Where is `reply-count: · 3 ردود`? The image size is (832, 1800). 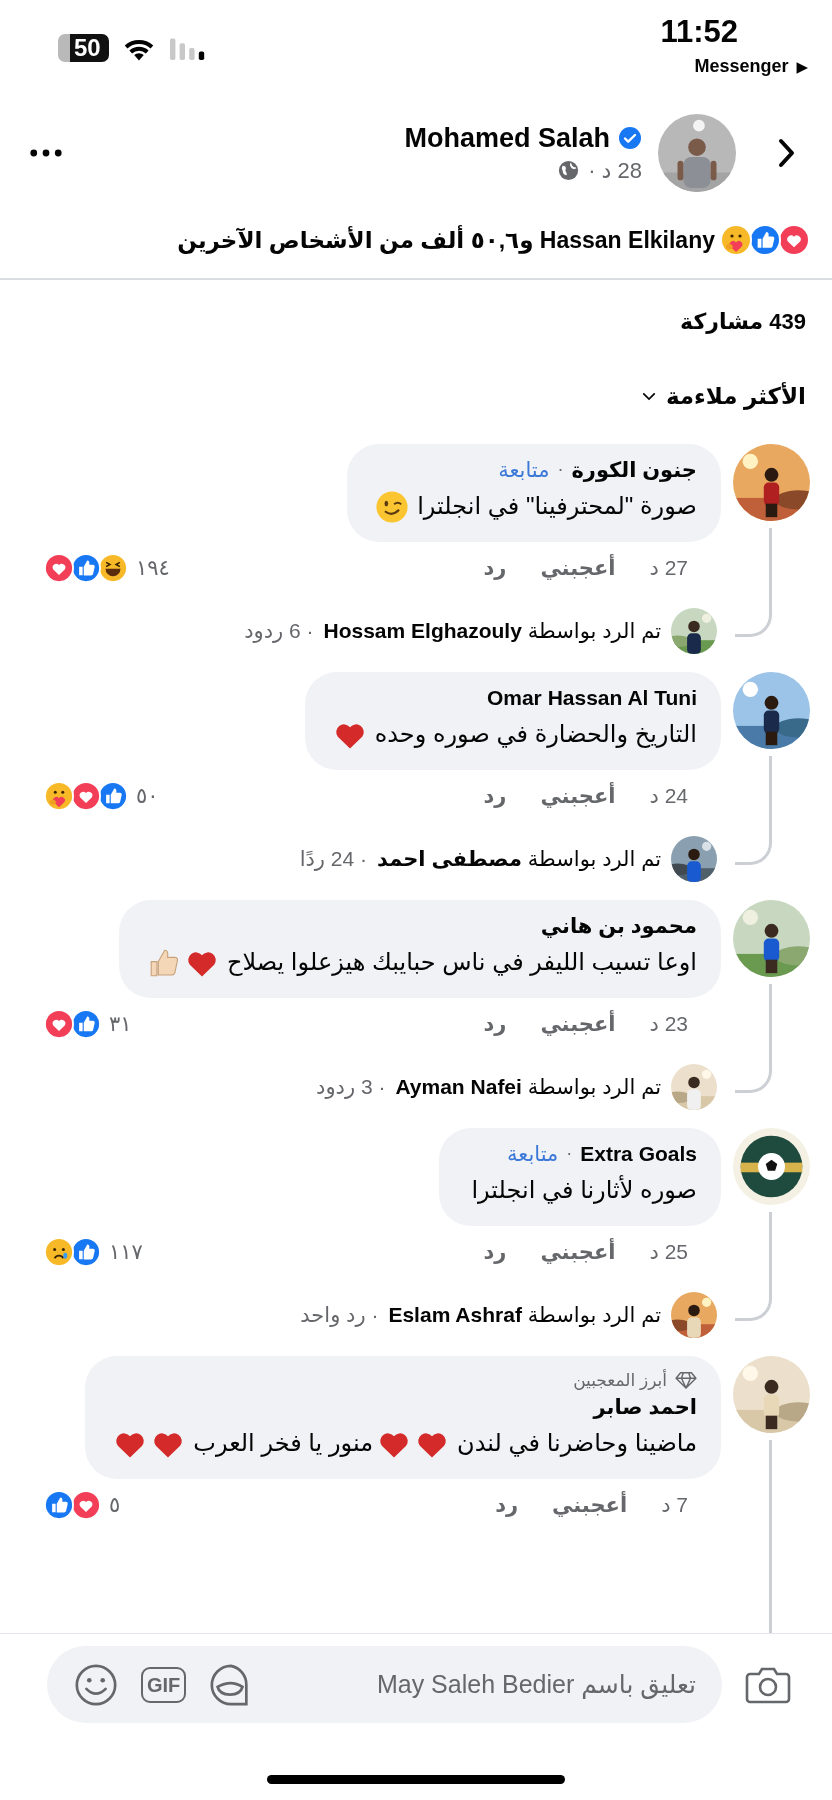
reply-count: · 3 ردود is located at coordinates (351, 1086).